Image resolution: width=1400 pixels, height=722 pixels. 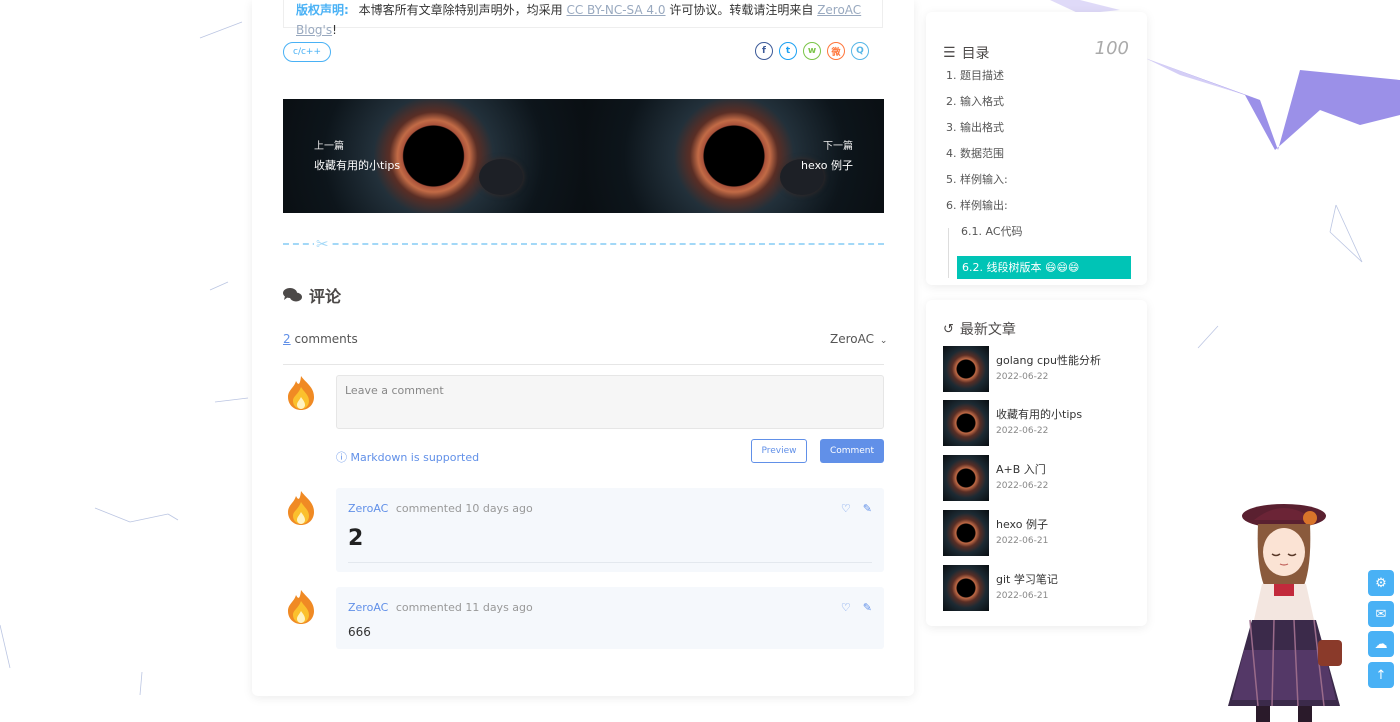 I want to click on copyright-label: 版权声明:, so click(x=322, y=10).